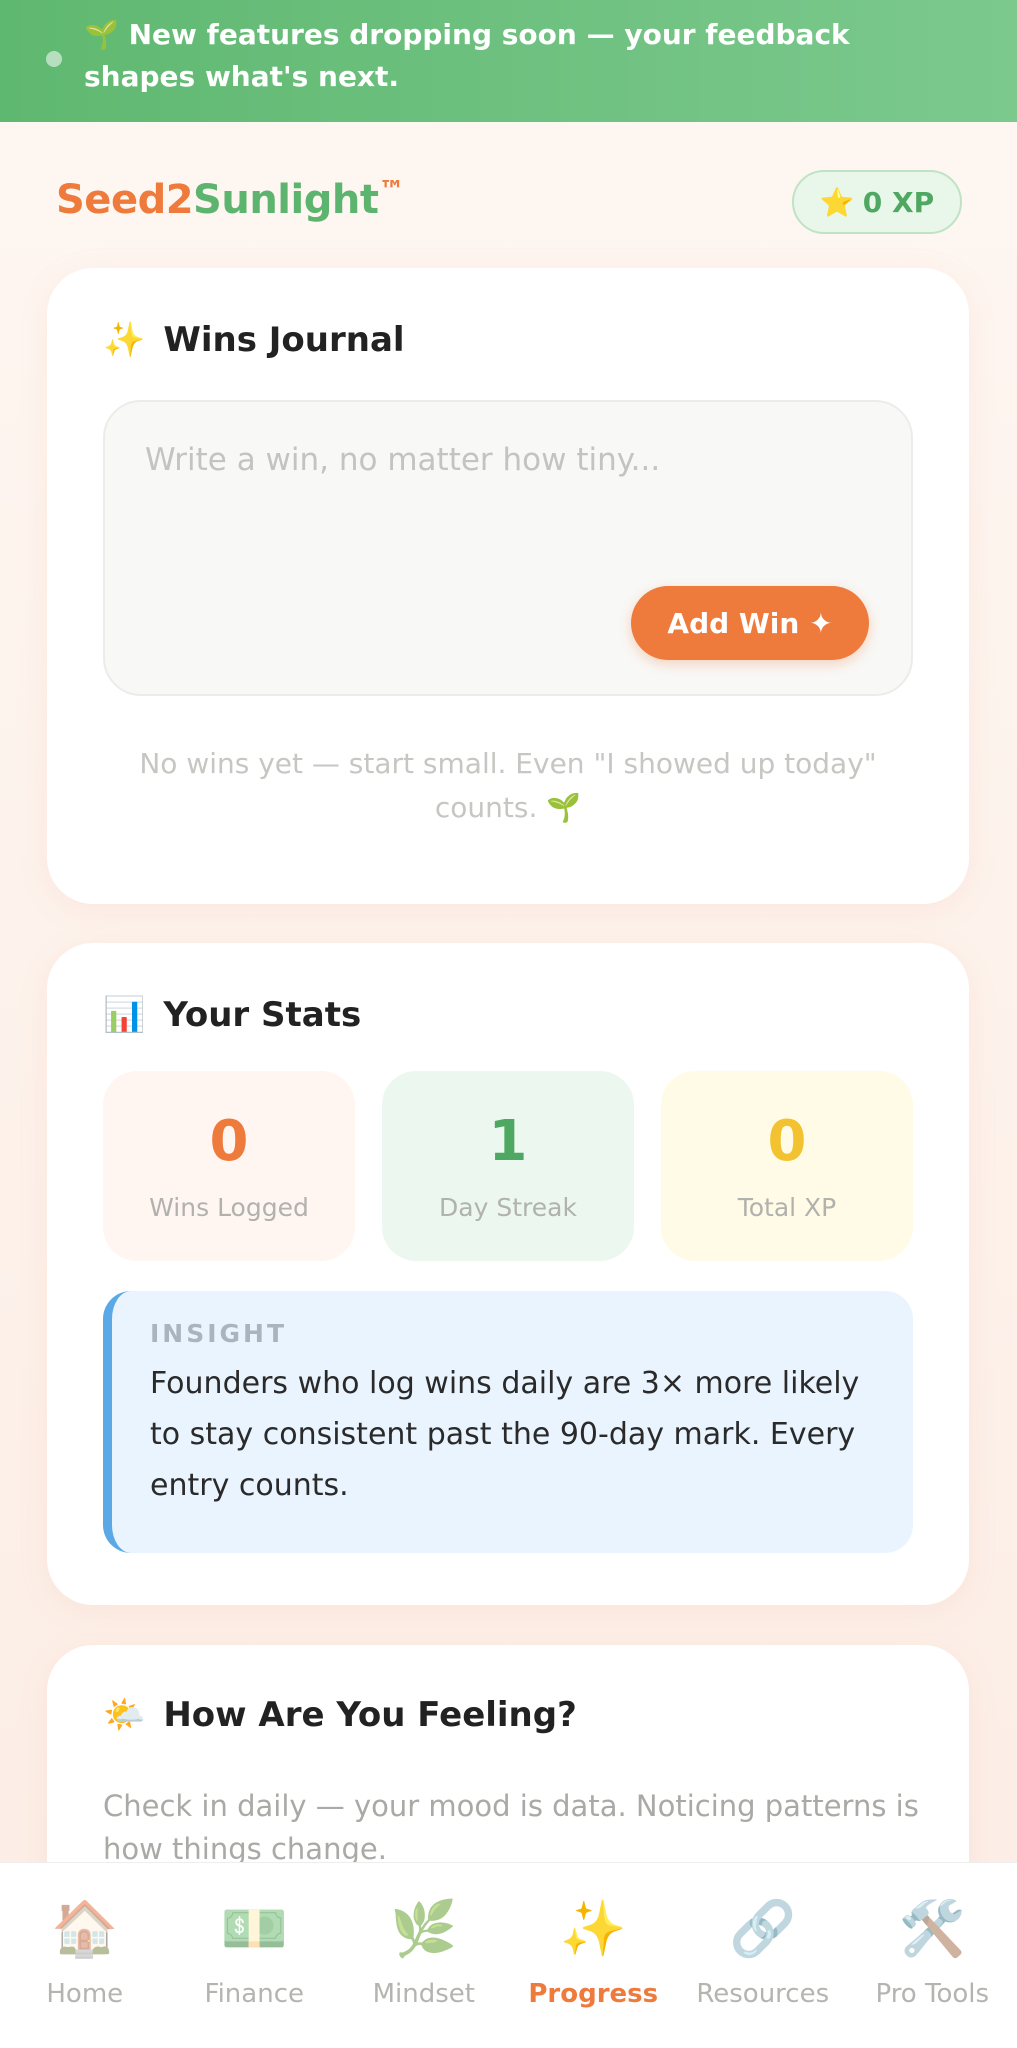 The image size is (1017, 2048). I want to click on mood-heading: How Are You Feeling?, so click(370, 1715).